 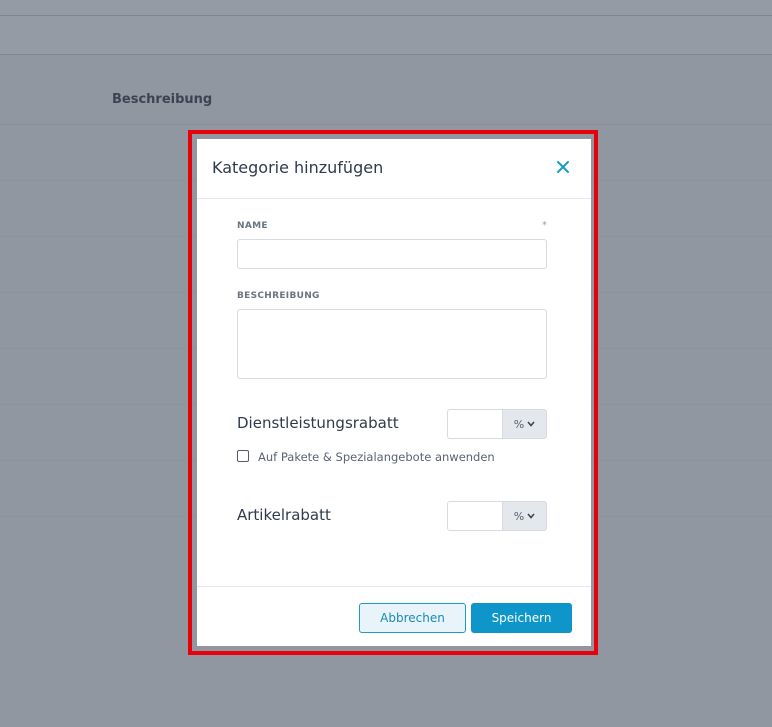 I want to click on article-discount-unit-select: %, so click(x=524, y=516).